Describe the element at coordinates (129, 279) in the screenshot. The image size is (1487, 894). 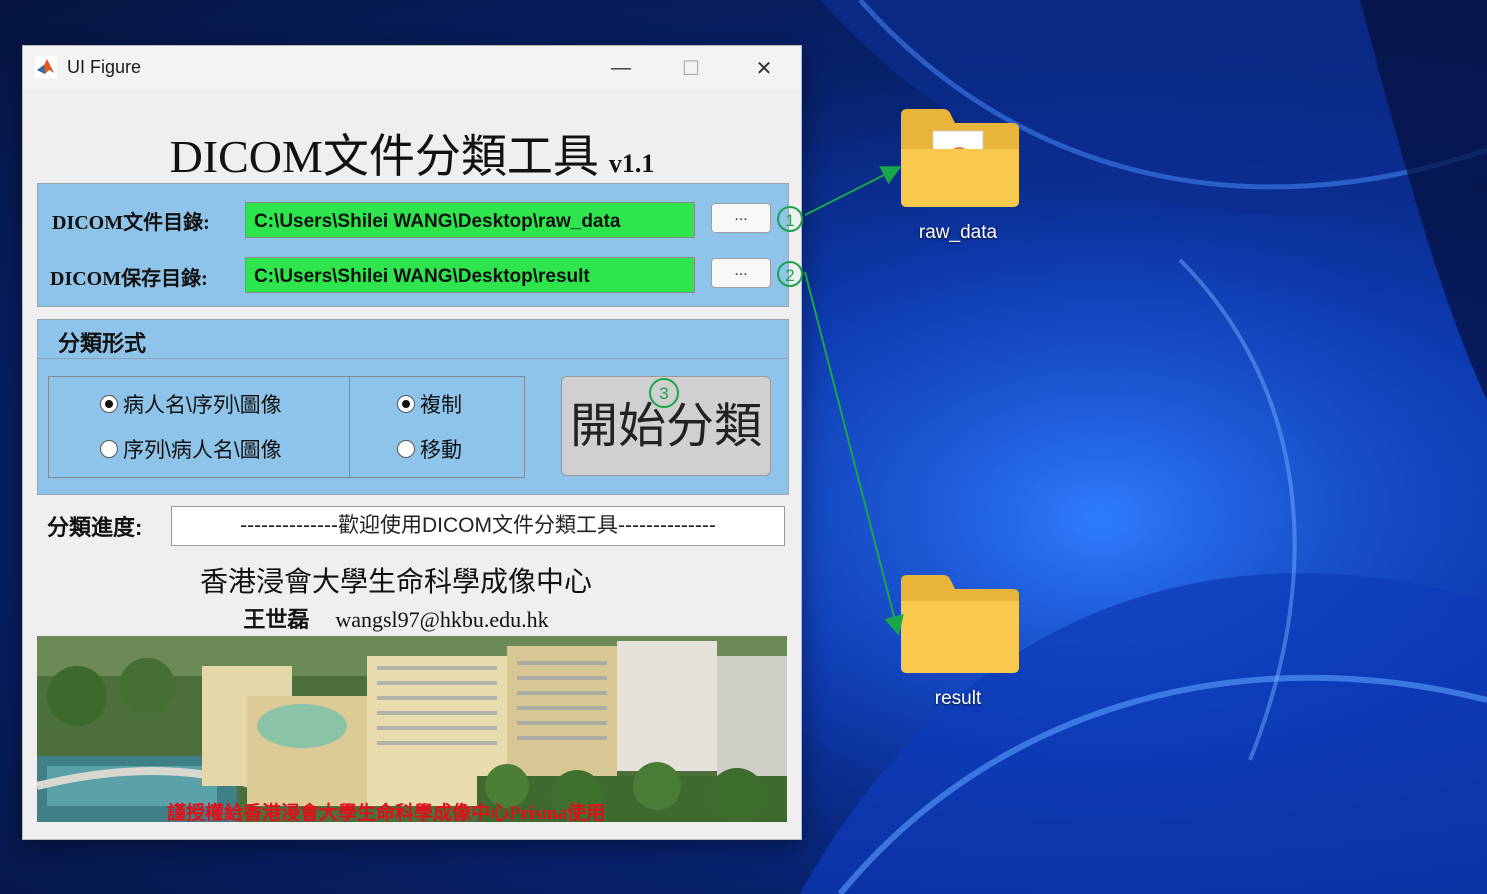
I see `dest-dir-label: DICOM保存目錄:` at that location.